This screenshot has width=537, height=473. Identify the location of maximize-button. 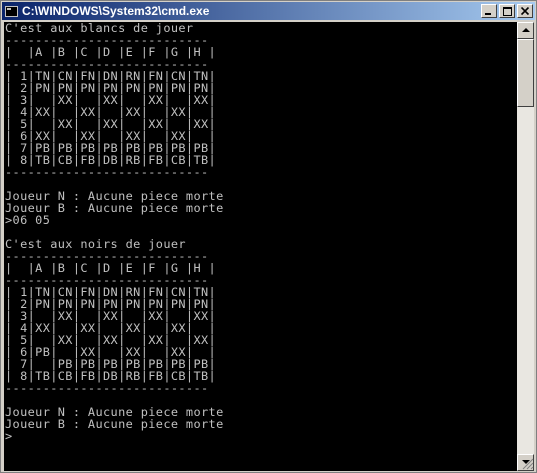
(507, 11).